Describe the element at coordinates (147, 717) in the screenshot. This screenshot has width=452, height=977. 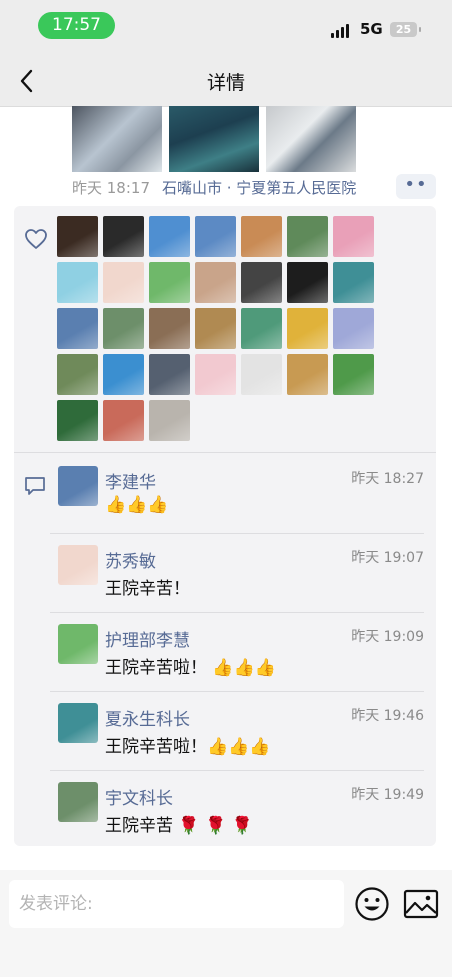
I see `comment-author: 夏永生科长` at that location.